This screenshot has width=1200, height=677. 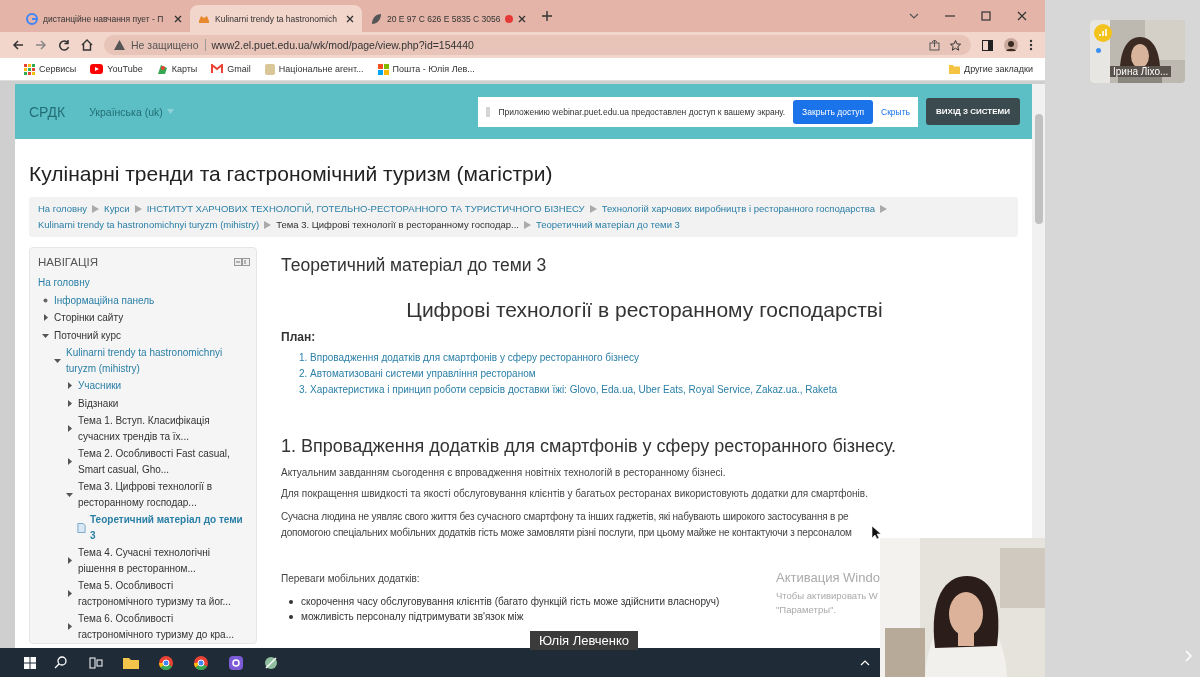 What do you see at coordinates (81, 527) in the screenshot?
I see `page-icon` at bounding box center [81, 527].